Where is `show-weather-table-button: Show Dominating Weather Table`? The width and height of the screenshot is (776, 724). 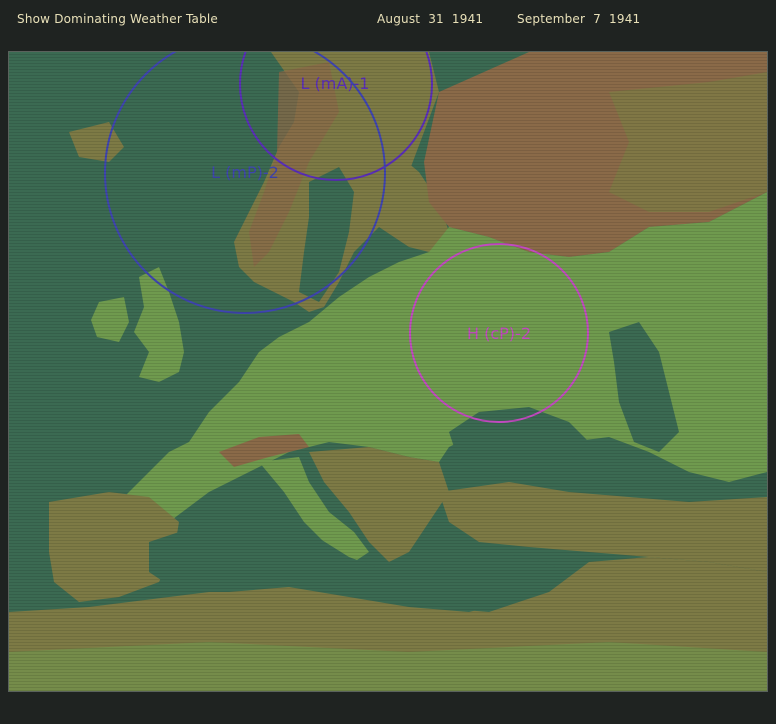
show-weather-table-button: Show Dominating Weather Table is located at coordinates (117, 19).